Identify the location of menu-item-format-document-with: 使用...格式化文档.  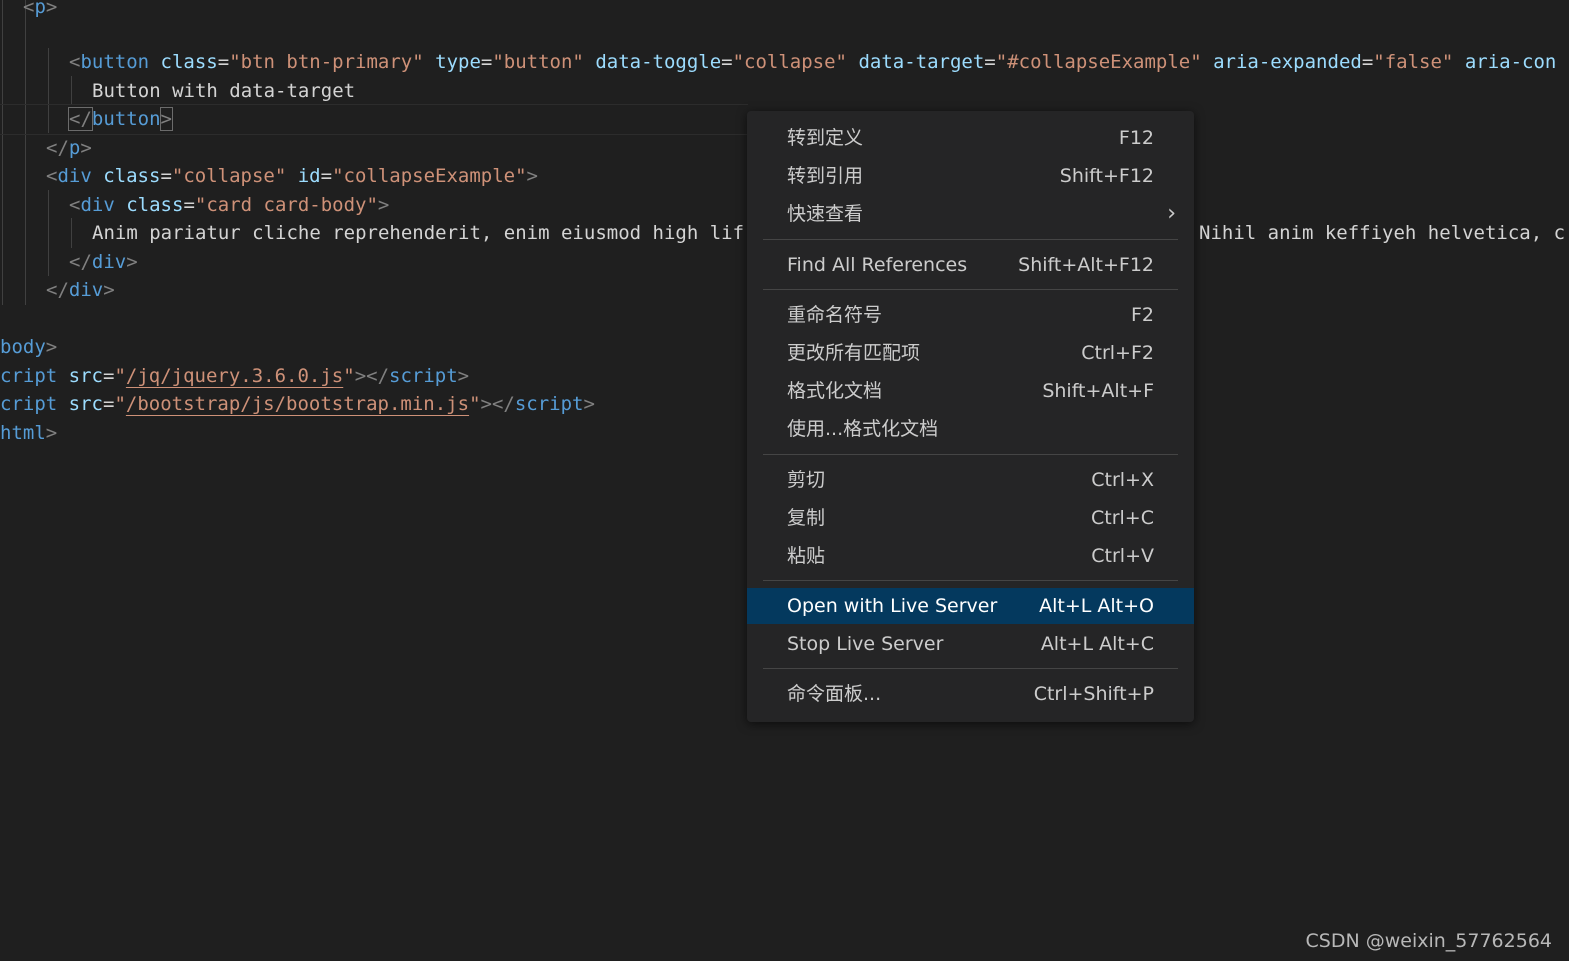
(970, 429).